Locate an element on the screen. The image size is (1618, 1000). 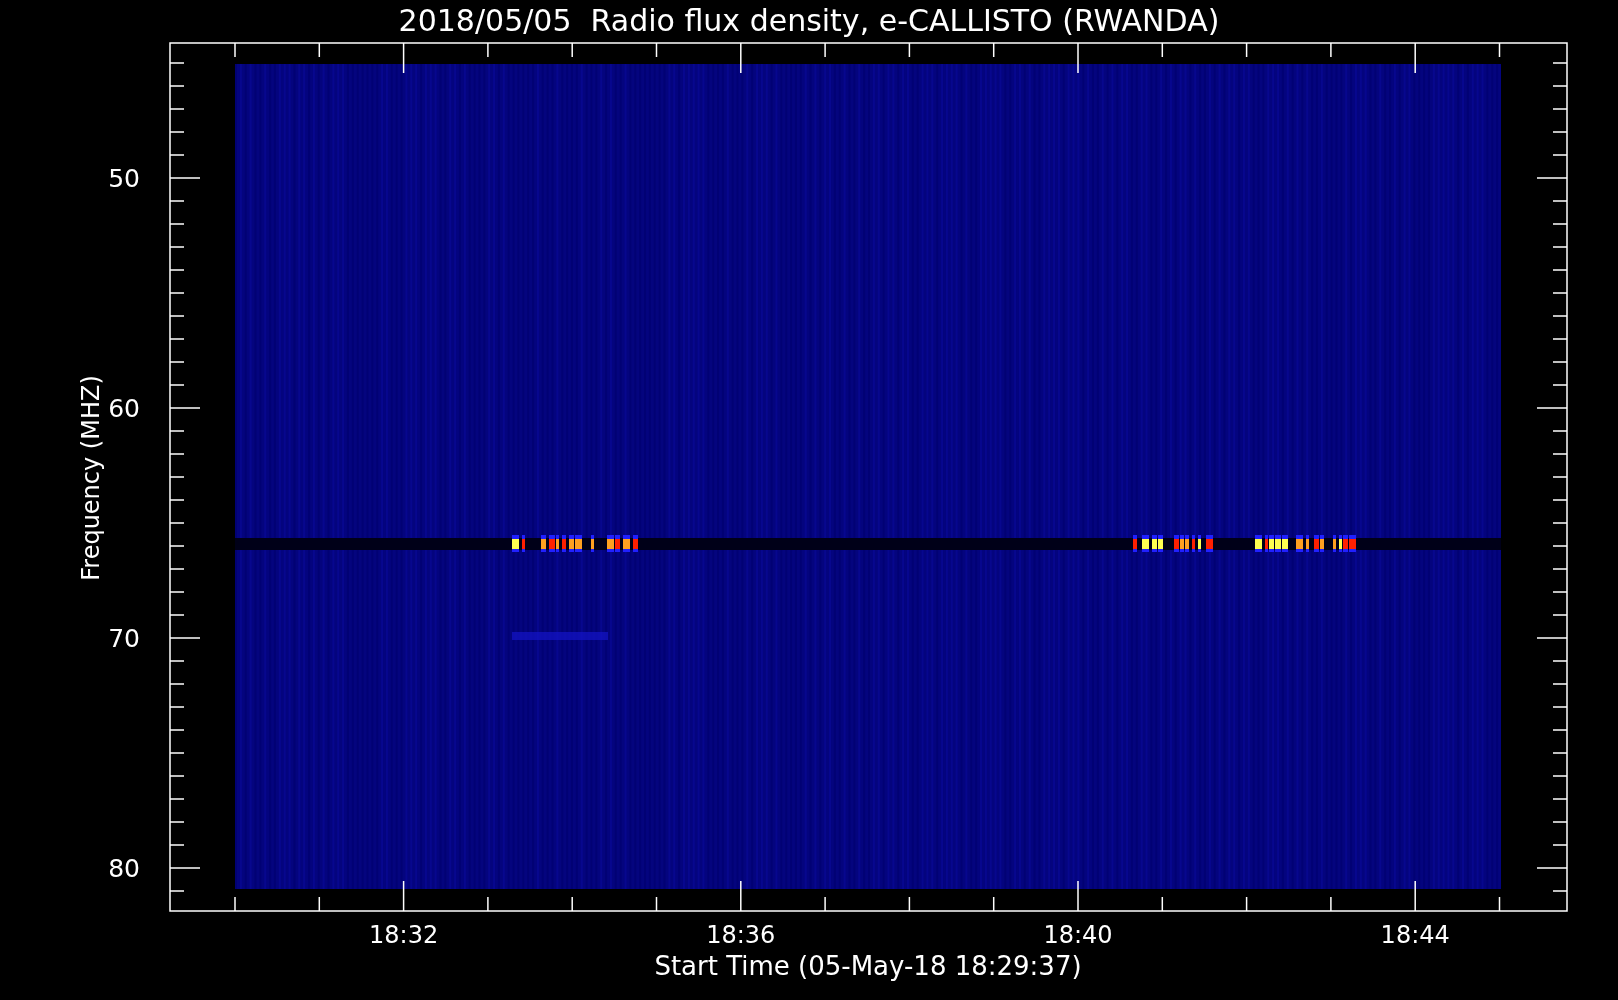
x-tick-label: 18:44 is located at coordinates (1415, 935).